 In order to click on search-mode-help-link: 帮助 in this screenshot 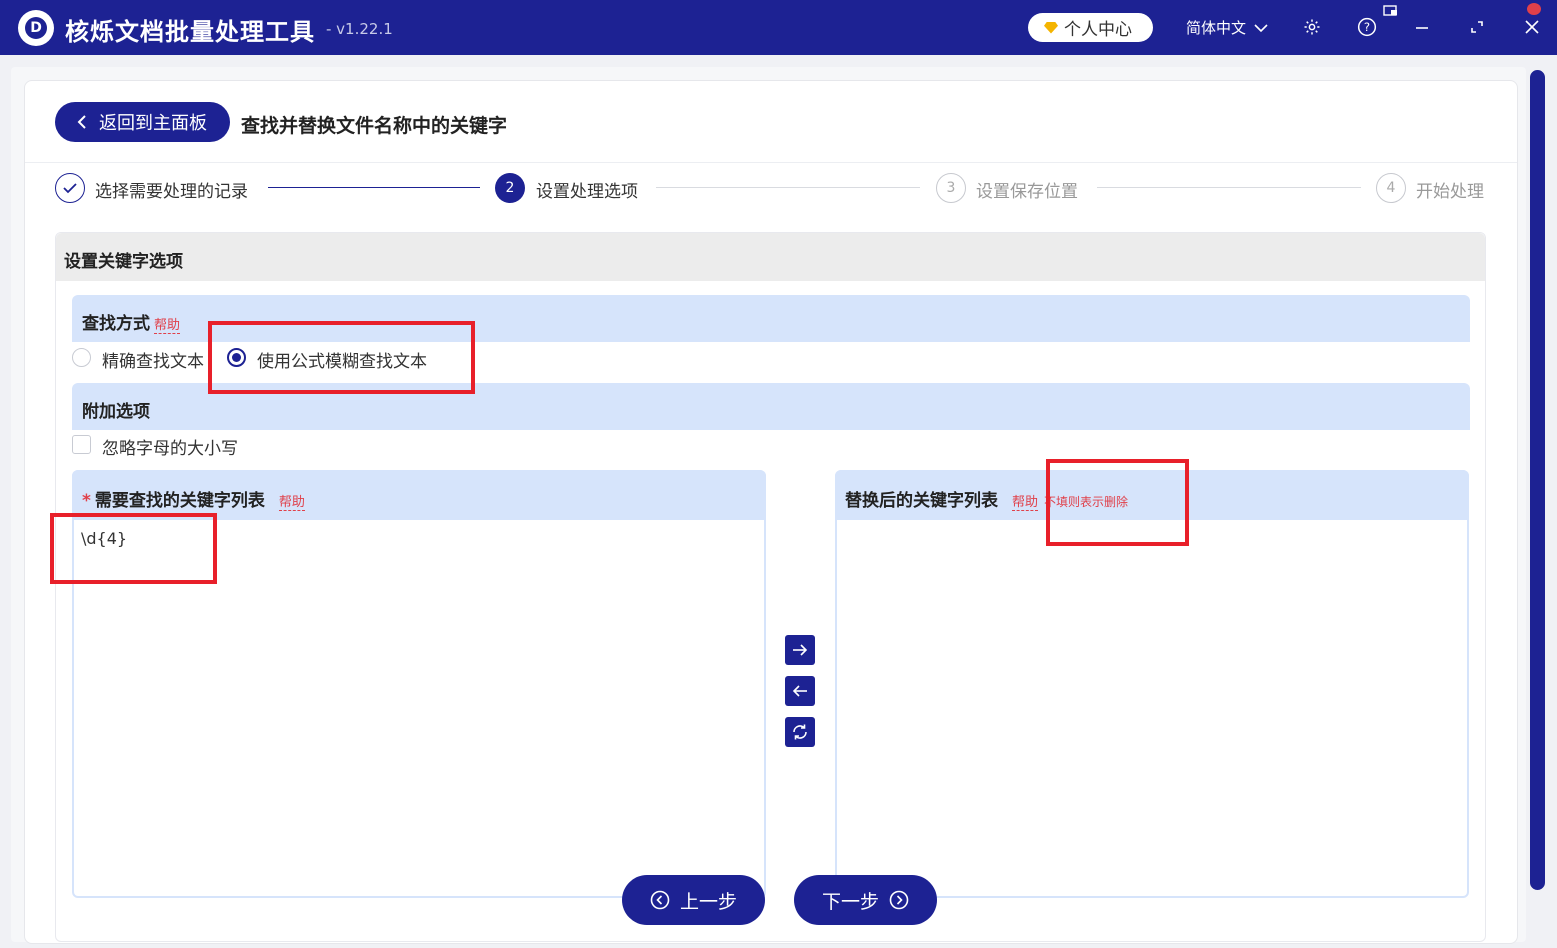, I will do `click(167, 326)`.